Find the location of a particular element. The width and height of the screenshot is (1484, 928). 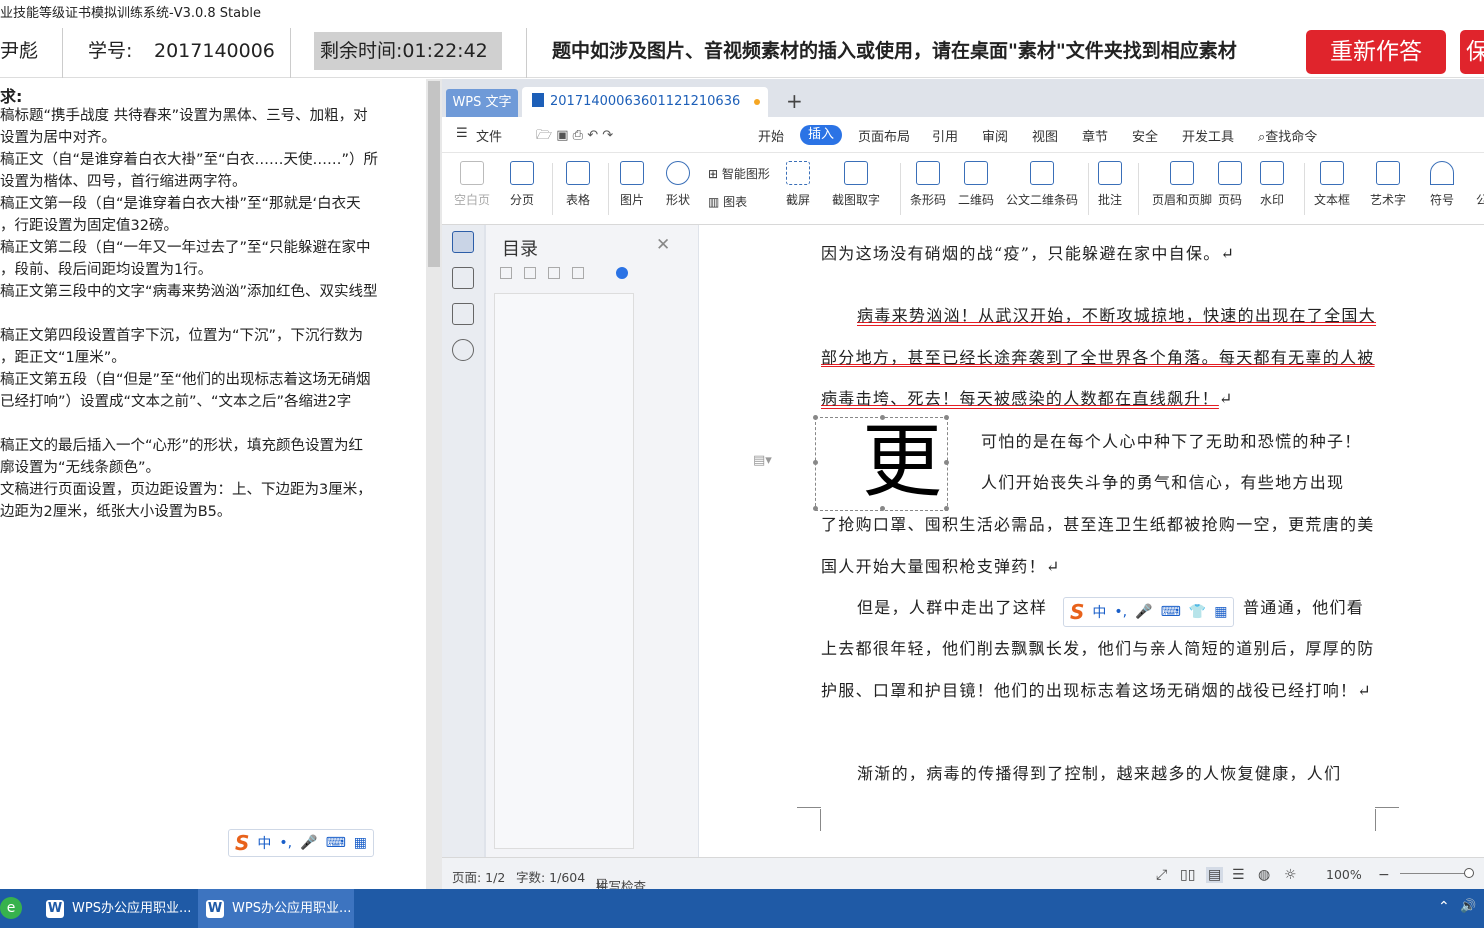

barcode-button: 条形码 is located at coordinates (928, 184).